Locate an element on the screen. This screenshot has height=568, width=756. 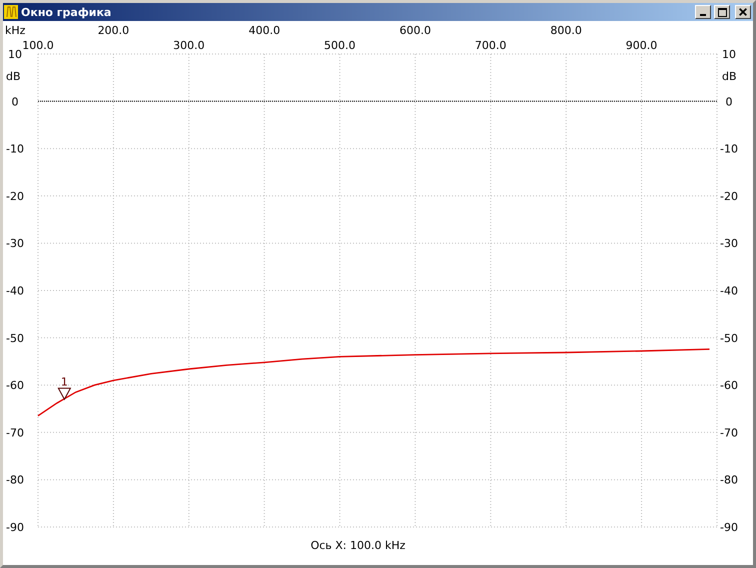
tick-label: 700.0 is located at coordinates (490, 45).